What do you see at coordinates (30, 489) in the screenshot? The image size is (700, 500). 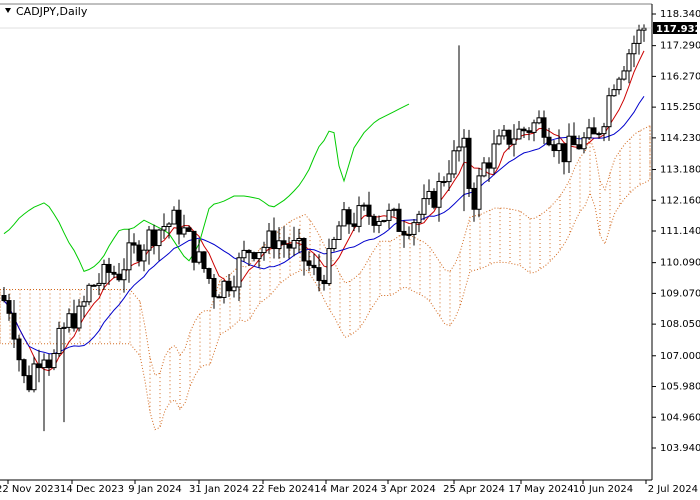 I see `x-tick-label: 22 Nov 2023` at bounding box center [30, 489].